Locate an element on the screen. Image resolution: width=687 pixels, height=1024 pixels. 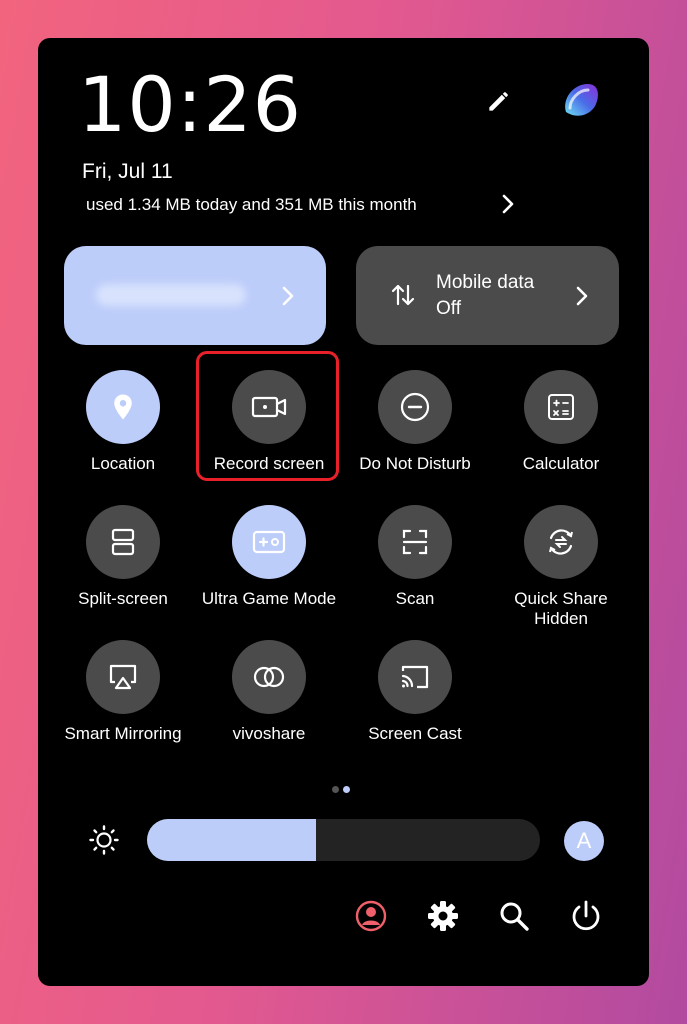
location-pin-icon is located at coordinates (123, 407).